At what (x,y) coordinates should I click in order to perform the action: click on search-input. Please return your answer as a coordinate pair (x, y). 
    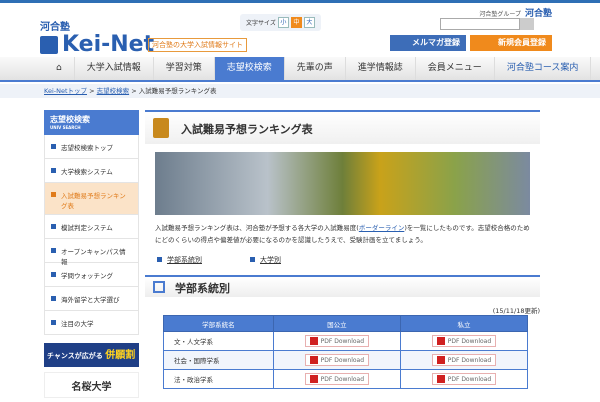
    Looking at the image, I should click on (480, 24).